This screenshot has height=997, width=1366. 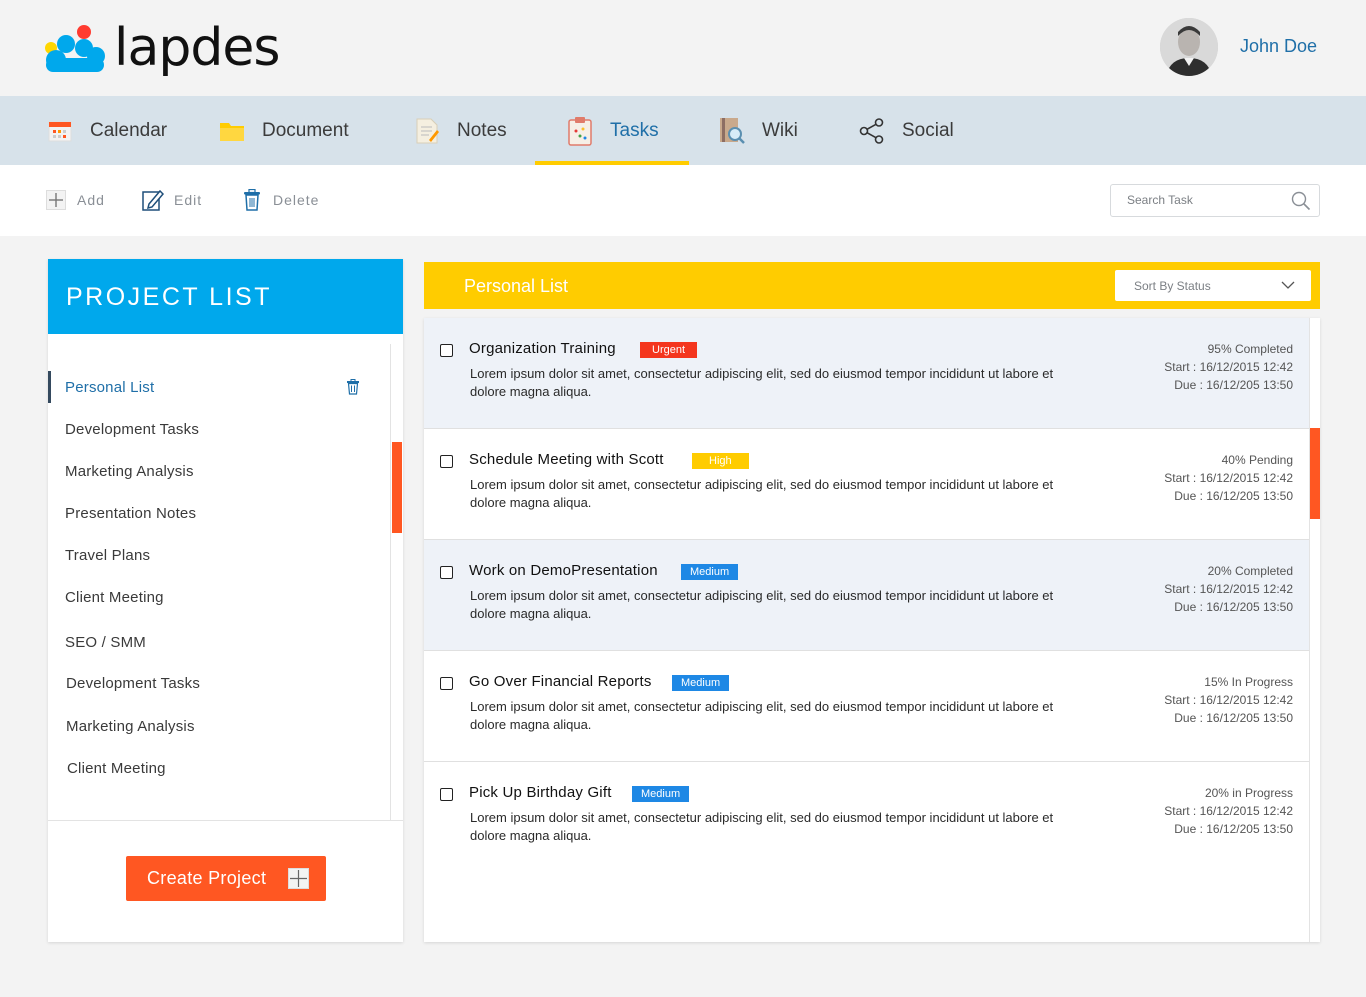 I want to click on delete-button: Delete, so click(x=280, y=200).